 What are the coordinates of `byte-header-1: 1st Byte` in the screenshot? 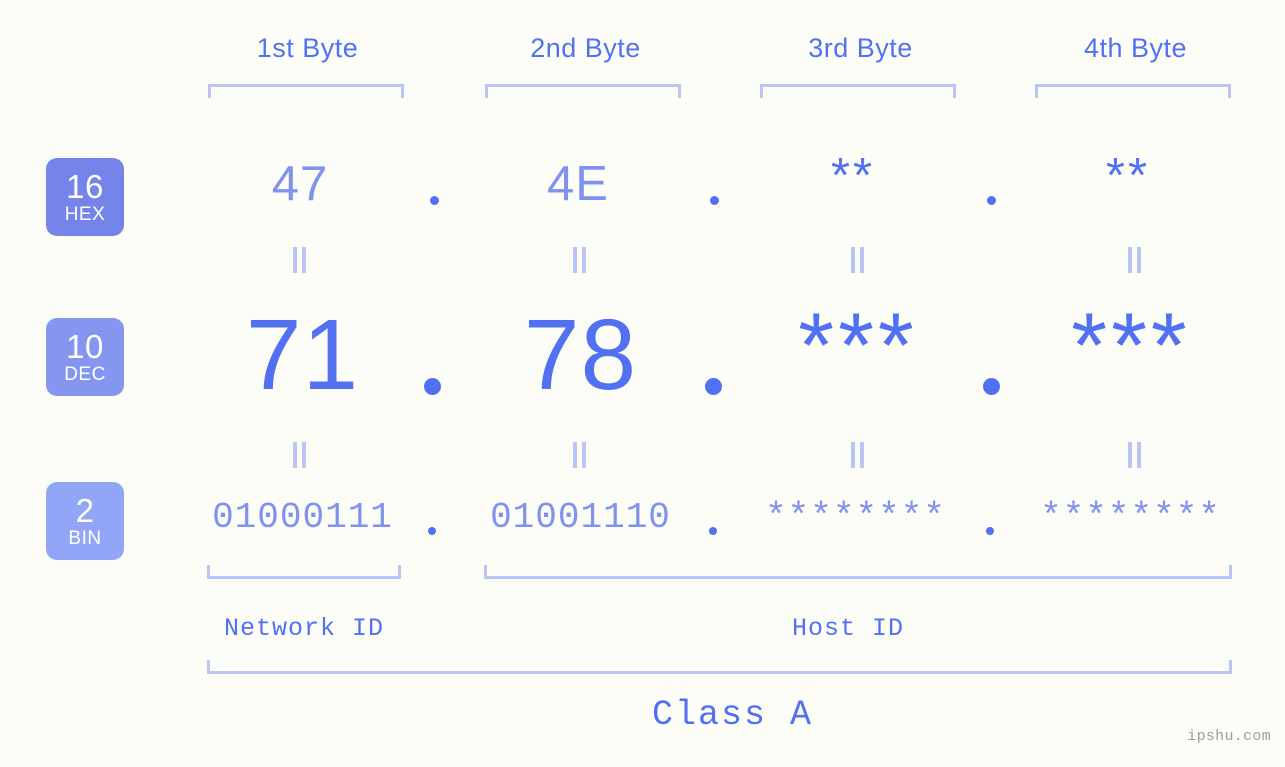 It's located at (307, 48).